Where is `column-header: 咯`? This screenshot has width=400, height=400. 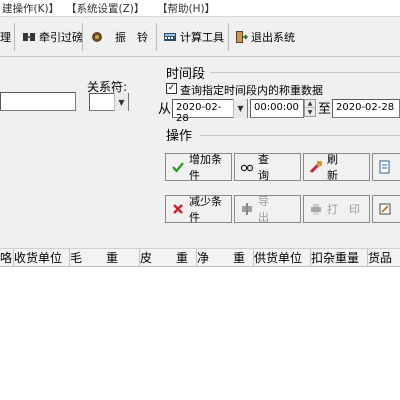
column-header: 咯 is located at coordinates (7, 258).